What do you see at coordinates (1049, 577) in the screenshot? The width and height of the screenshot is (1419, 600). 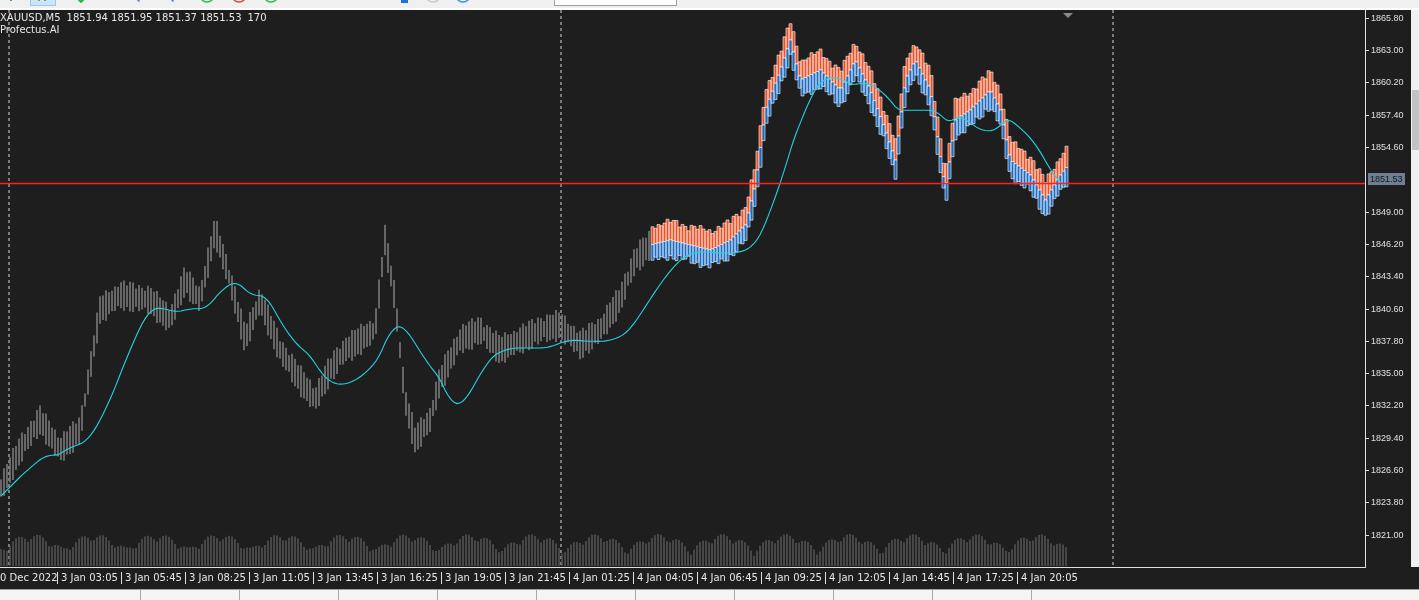 I see `time-label: 4 Jan 20:05` at bounding box center [1049, 577].